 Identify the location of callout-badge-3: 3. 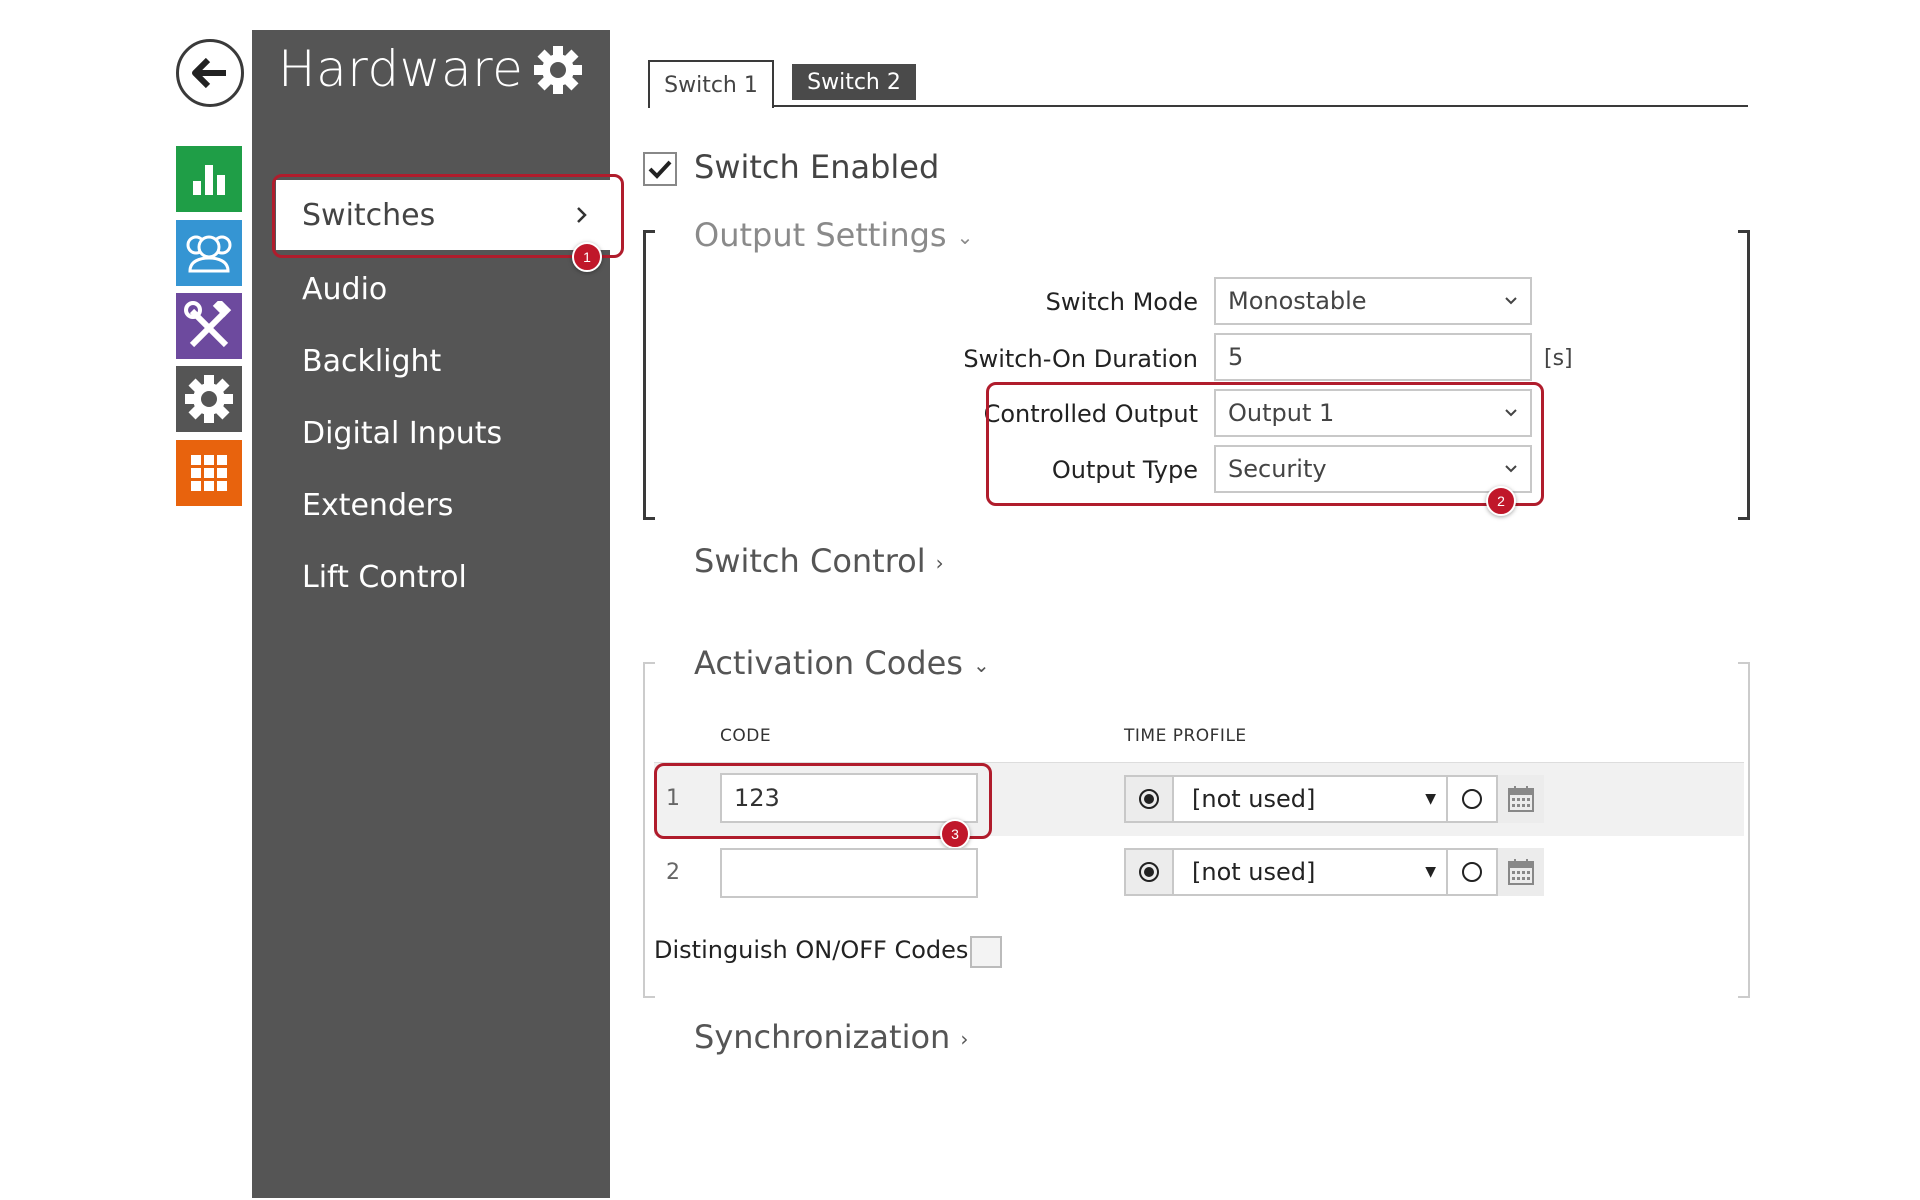
(955, 834).